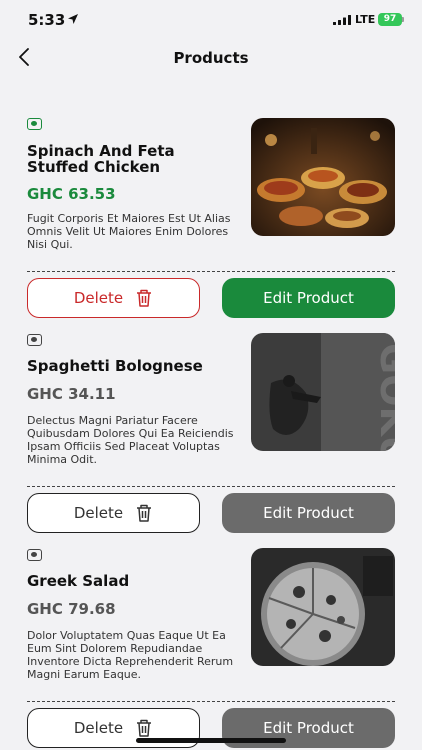  Describe the element at coordinates (71, 394) in the screenshot. I see `product-price: GHC 34.11` at that location.